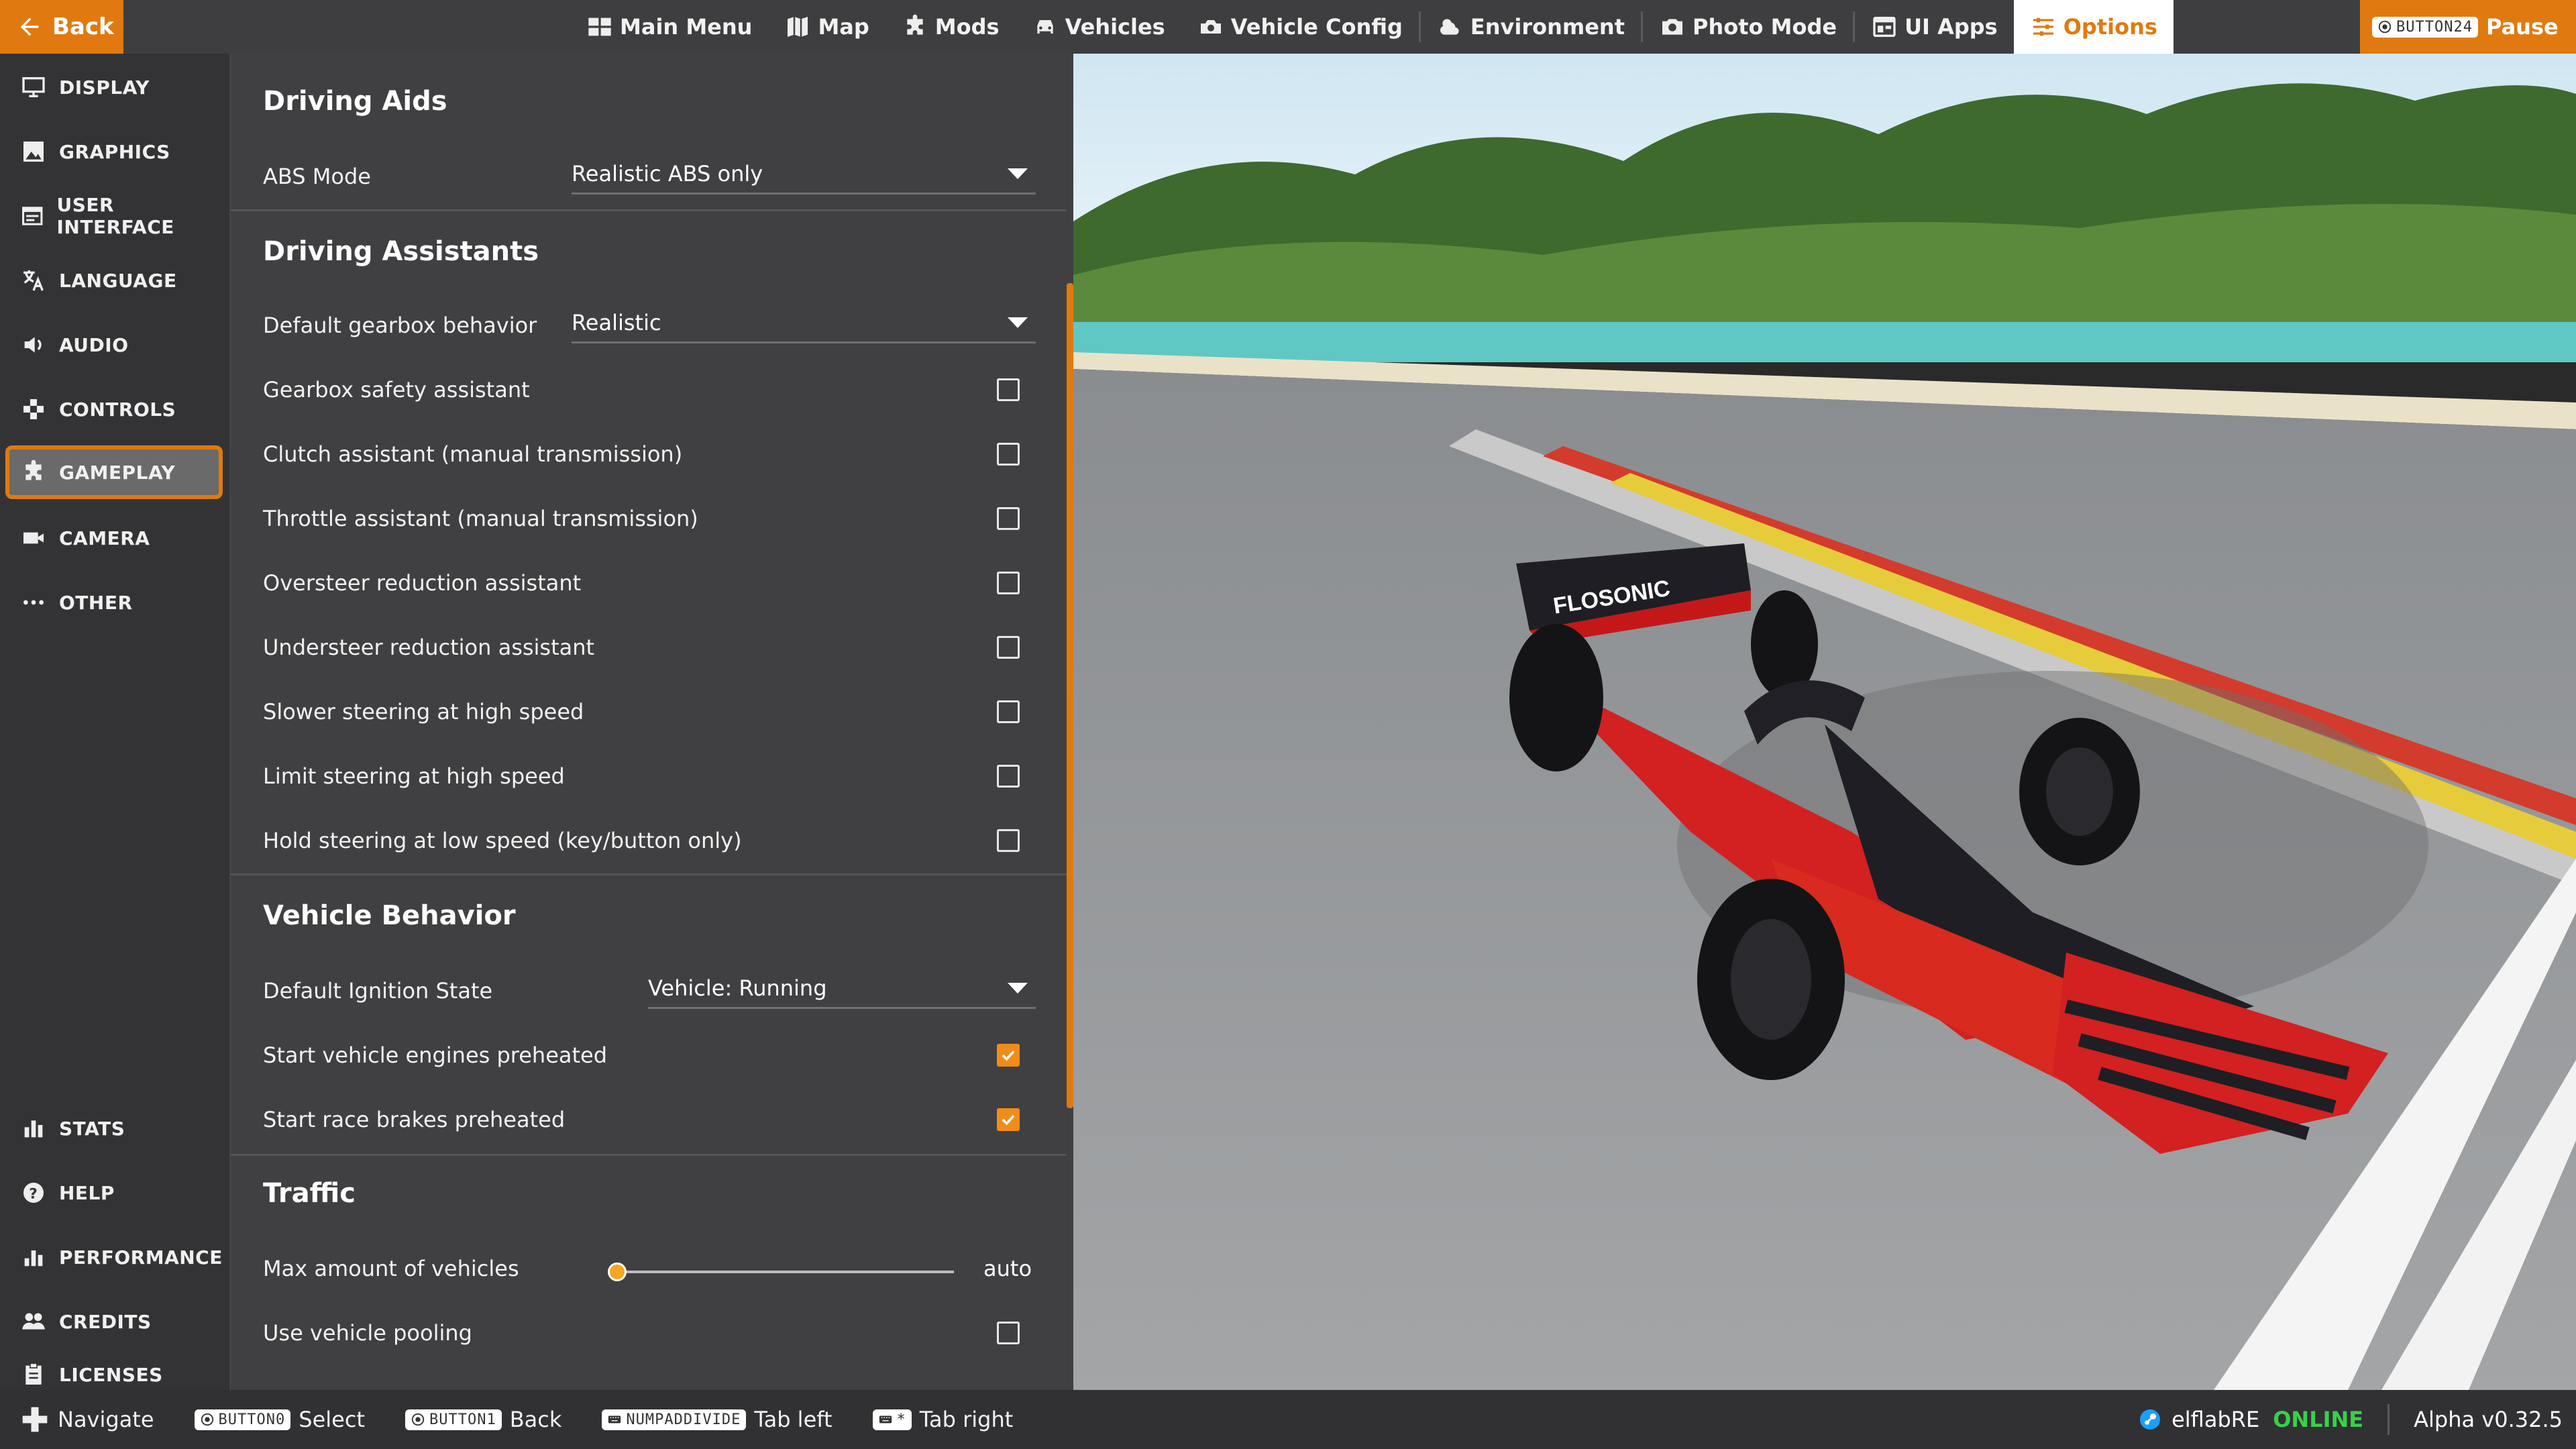 This screenshot has width=2576, height=1449. I want to click on select-hint: BUTTON0 Select, so click(279, 1419).